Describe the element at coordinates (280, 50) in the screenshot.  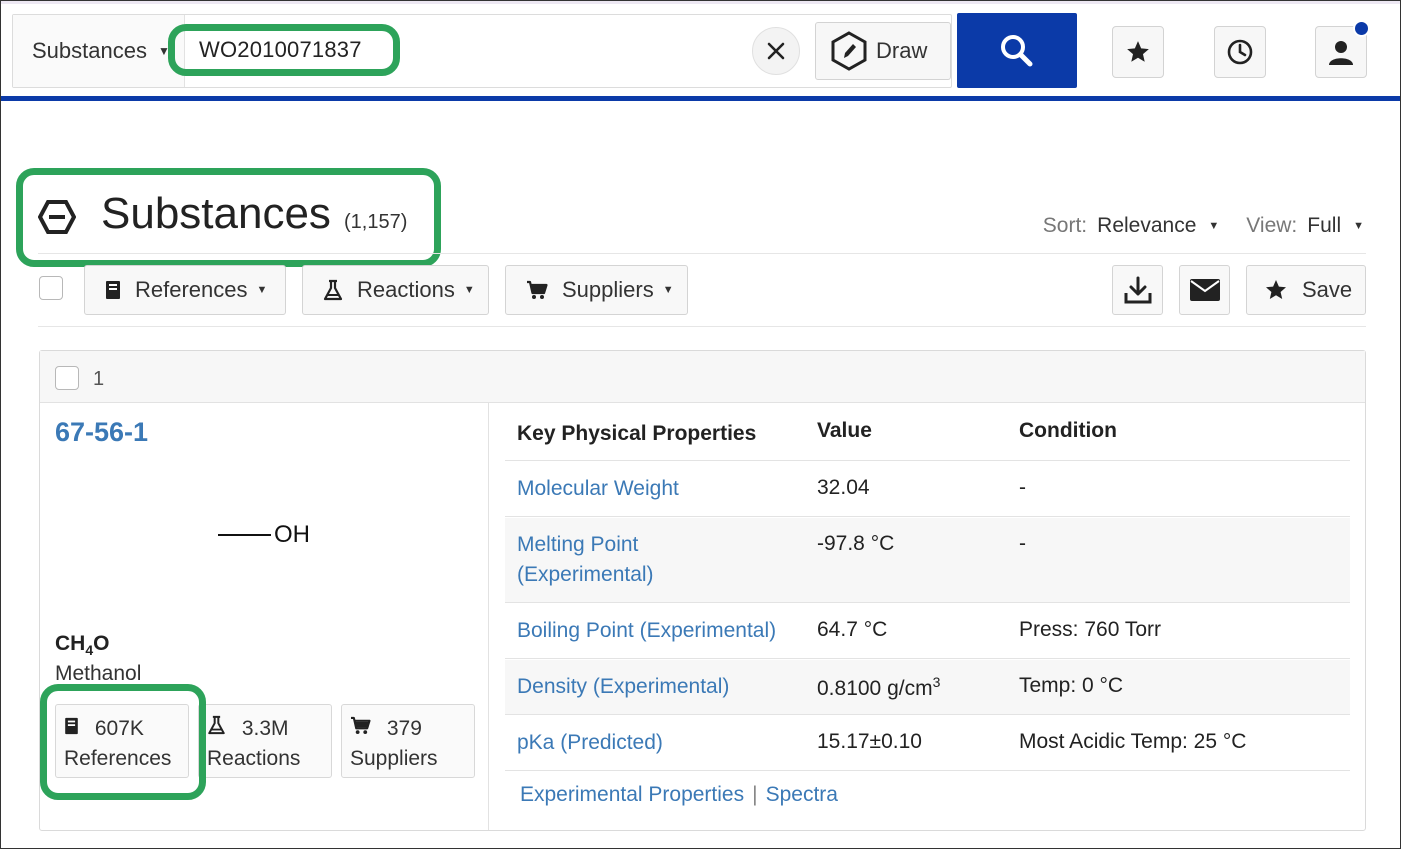
I see `search-input: WO2010071837` at that location.